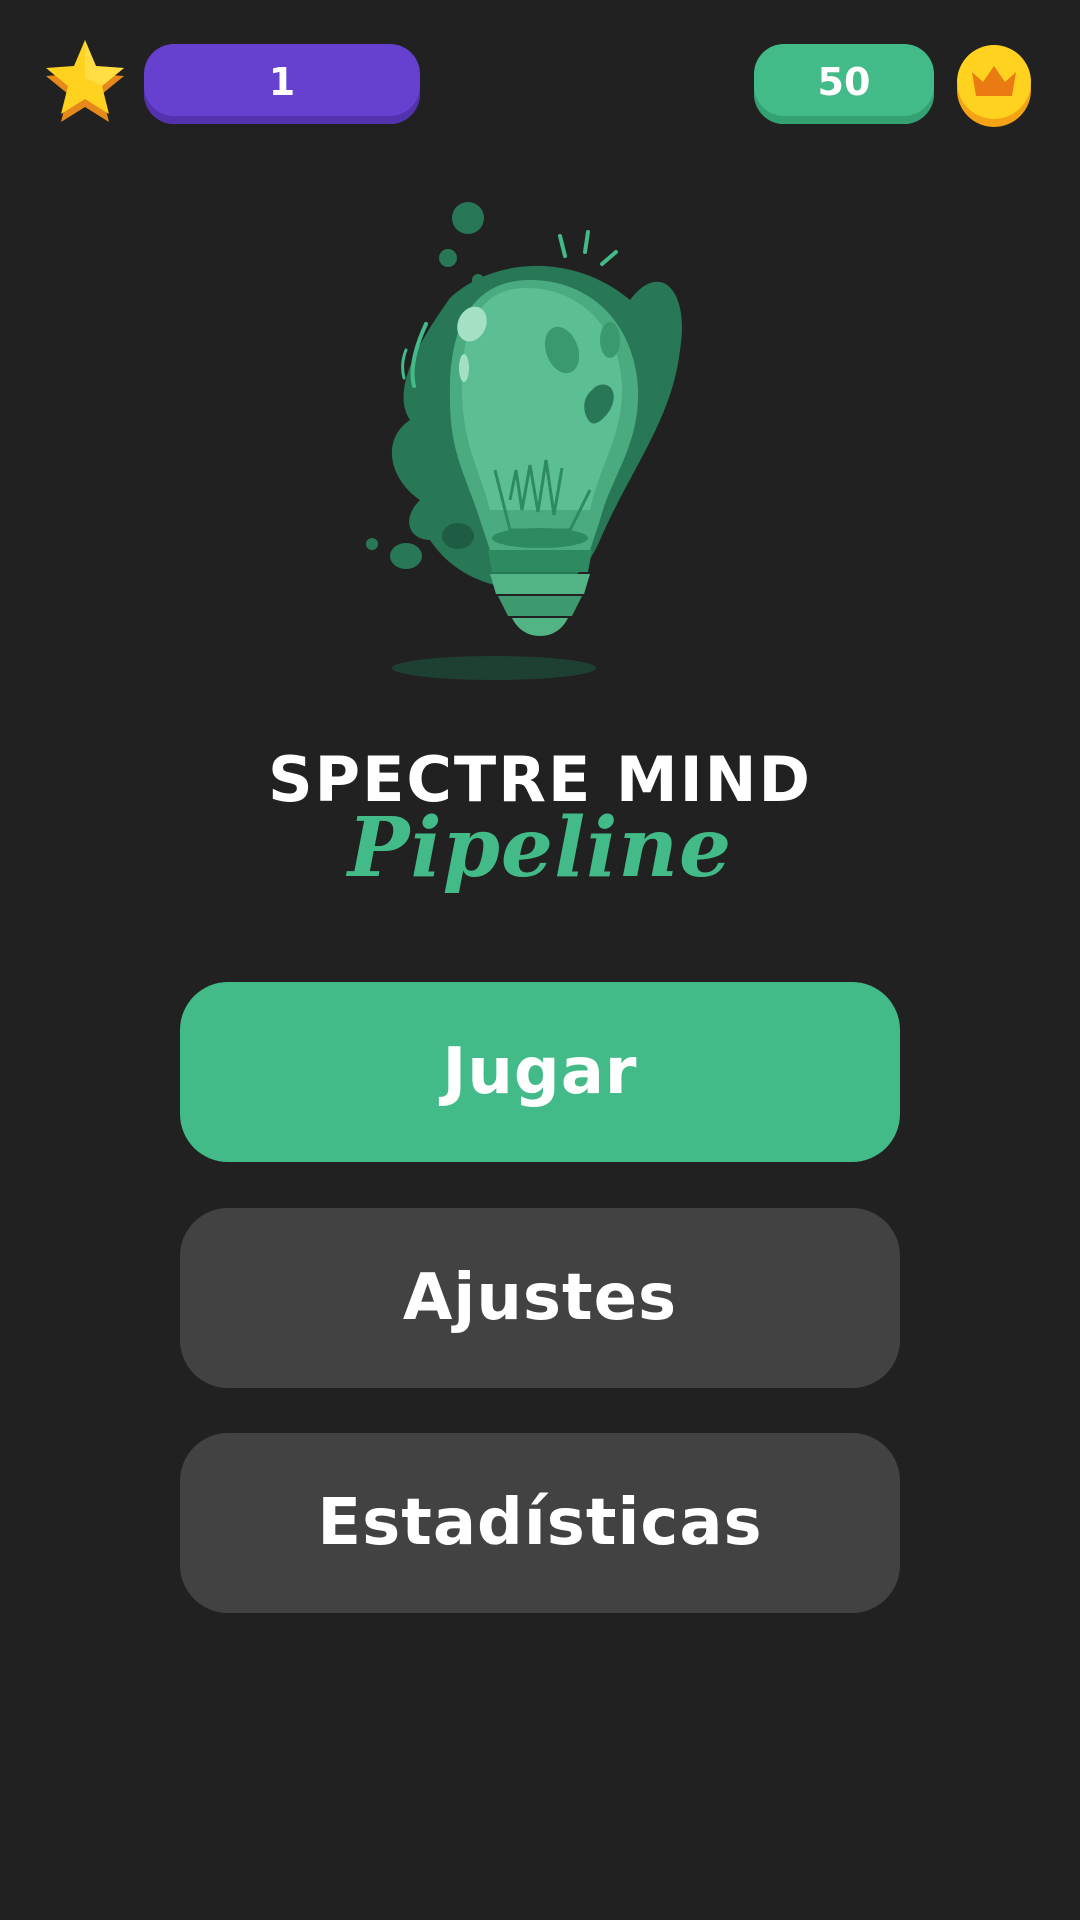  What do you see at coordinates (540, 1298) in the screenshot?
I see `settings-button: Ajustes` at bounding box center [540, 1298].